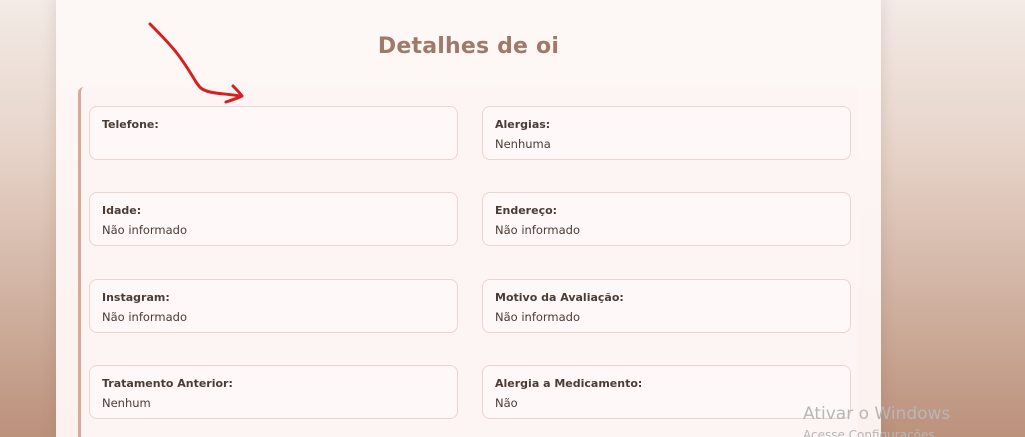  I want to click on field-value: Nenhum, so click(126, 403).